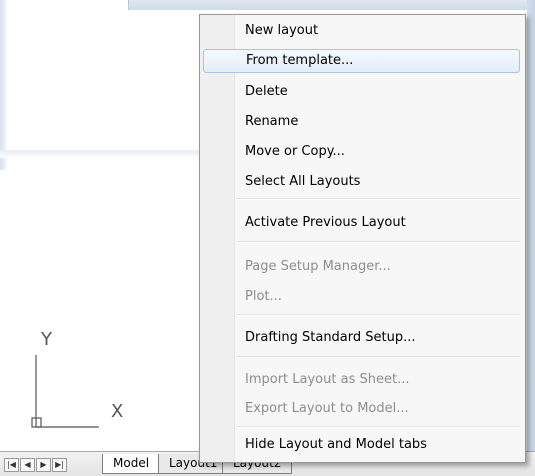 The image size is (535, 476). Describe the element at coordinates (11, 465) in the screenshot. I see `first-tab-button: |◀` at that location.